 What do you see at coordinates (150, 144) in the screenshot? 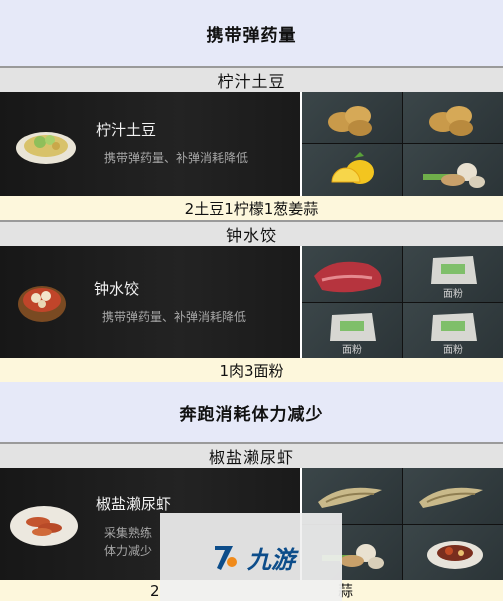
I see `recipe-card-lemon-potato: 柠汁土豆 携带弹药量、补弹消耗降低` at bounding box center [150, 144].